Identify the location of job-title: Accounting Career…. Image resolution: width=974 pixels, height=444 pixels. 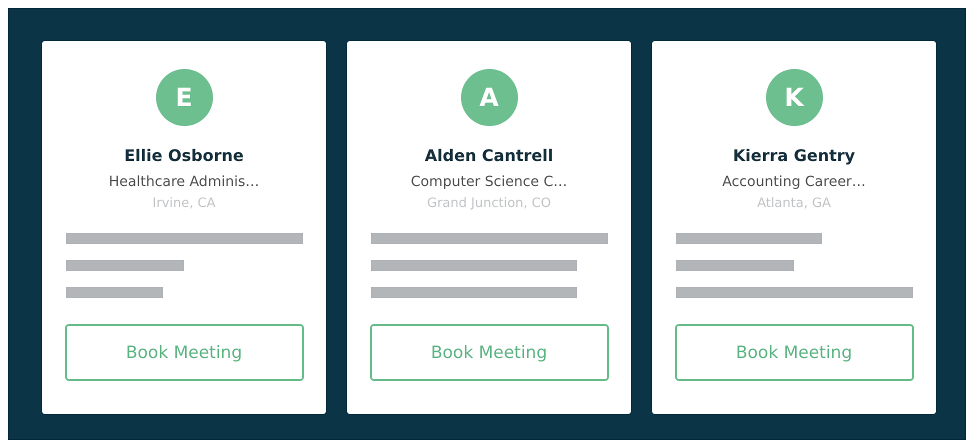
(794, 182).